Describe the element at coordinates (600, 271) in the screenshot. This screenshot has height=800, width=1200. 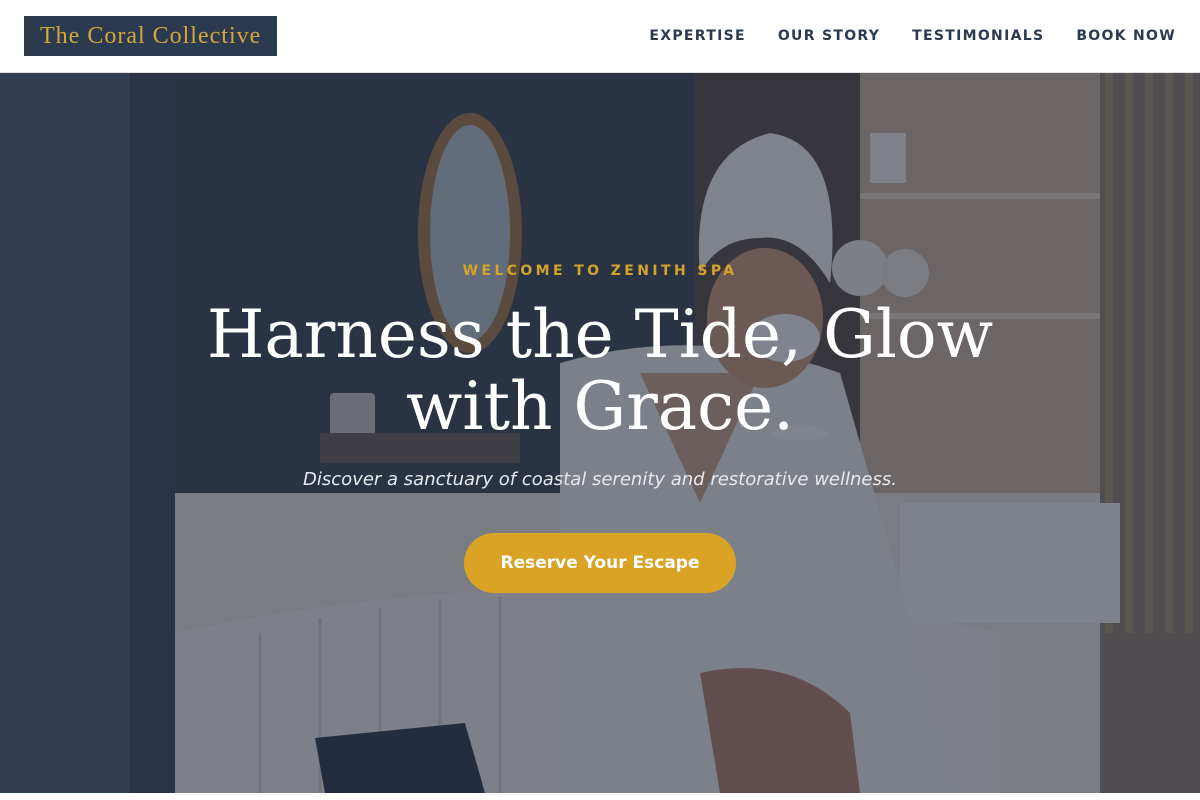
I see `hero-eyebrow: WELCOME TO ZENITH SPA` at that location.